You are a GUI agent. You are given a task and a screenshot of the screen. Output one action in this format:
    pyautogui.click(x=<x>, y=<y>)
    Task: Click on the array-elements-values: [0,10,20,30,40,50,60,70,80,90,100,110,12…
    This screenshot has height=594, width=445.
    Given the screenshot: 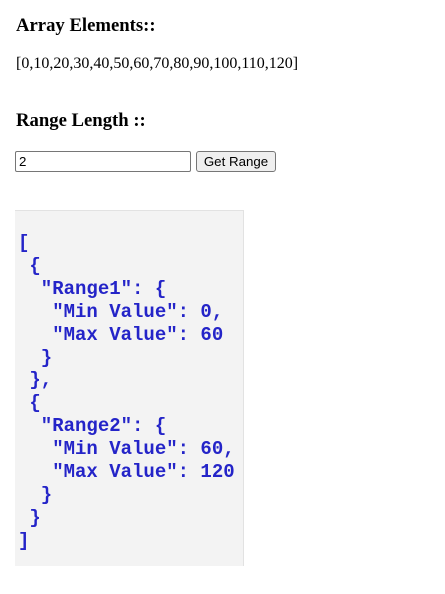 What is the action you would take?
    pyautogui.click(x=157, y=63)
    